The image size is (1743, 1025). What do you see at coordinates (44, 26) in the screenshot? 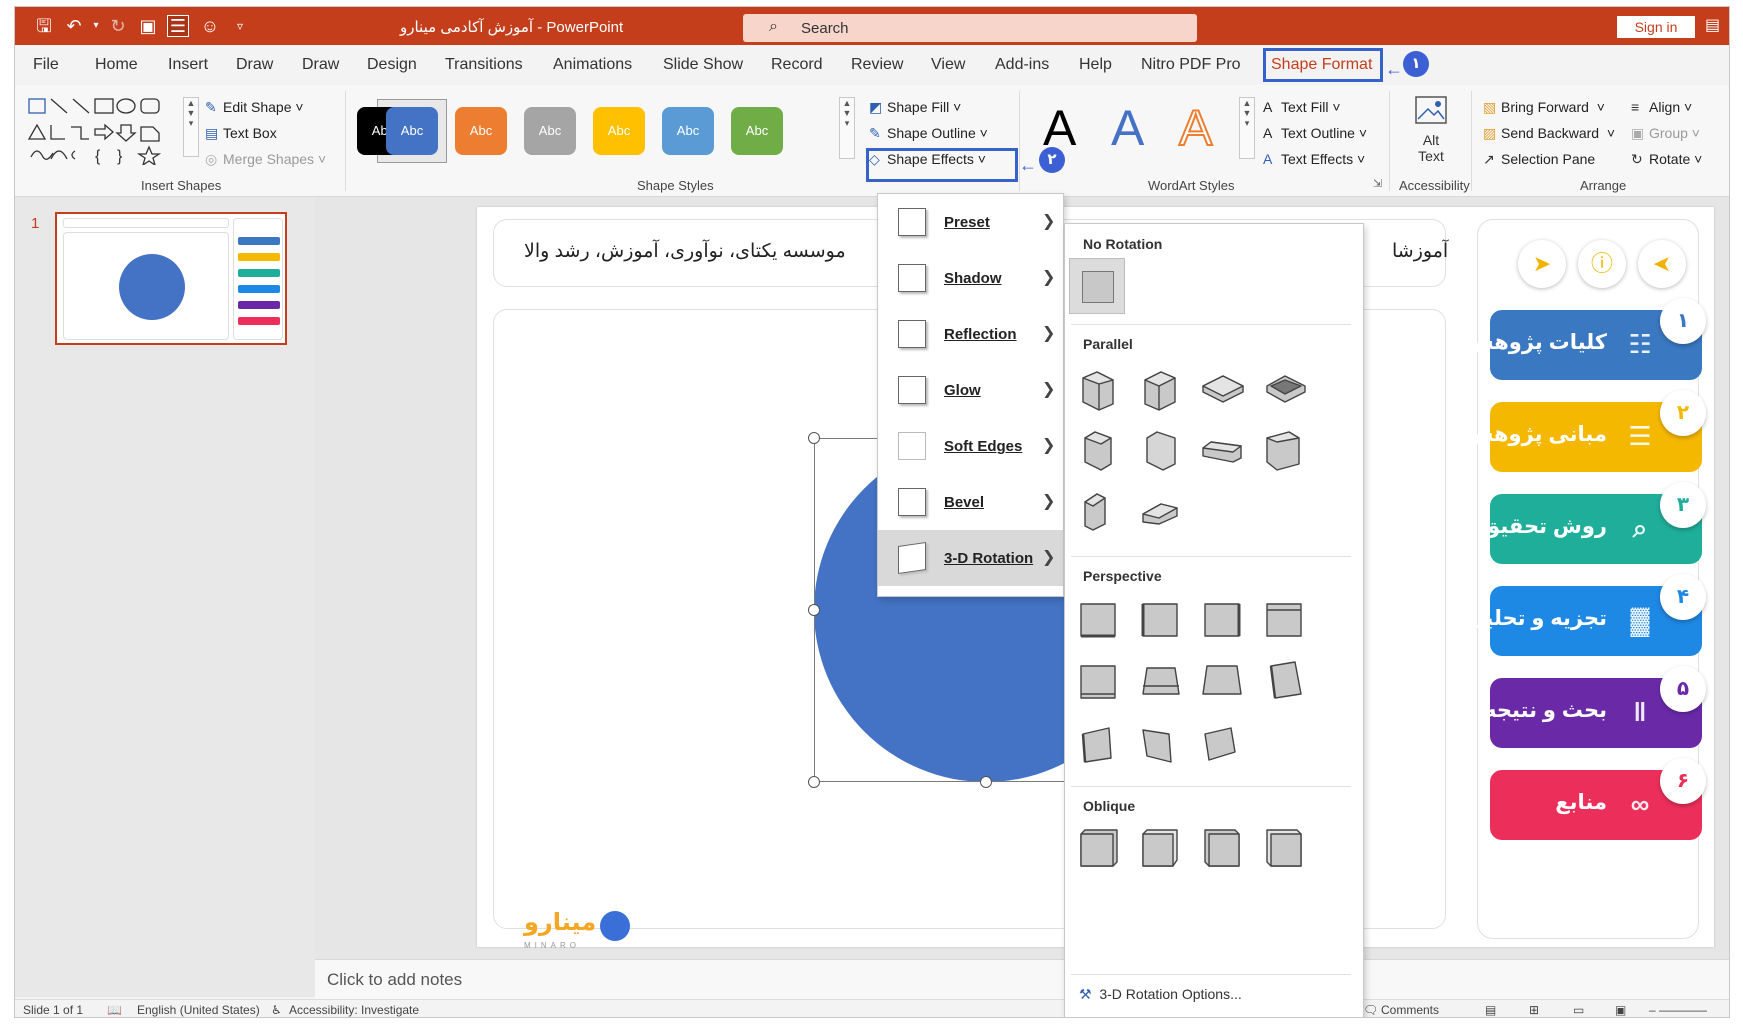
I see `save-icon: 🖫` at bounding box center [44, 26].